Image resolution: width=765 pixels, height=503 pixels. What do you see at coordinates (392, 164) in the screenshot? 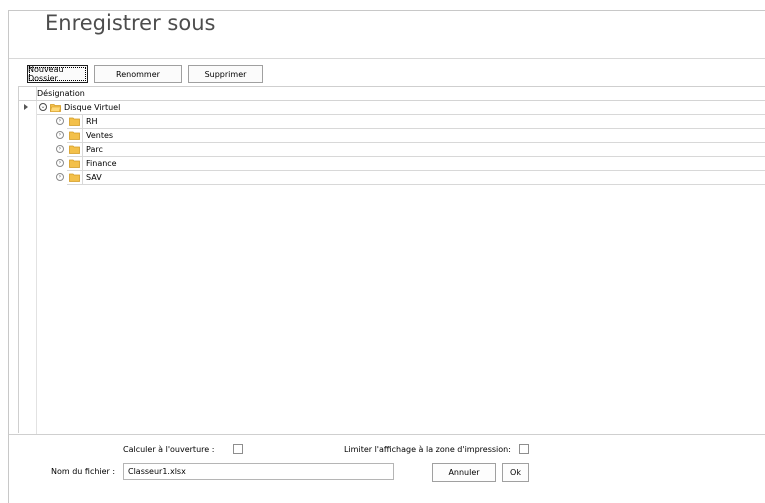
I see `tree-row-folder: › Finance` at bounding box center [392, 164].